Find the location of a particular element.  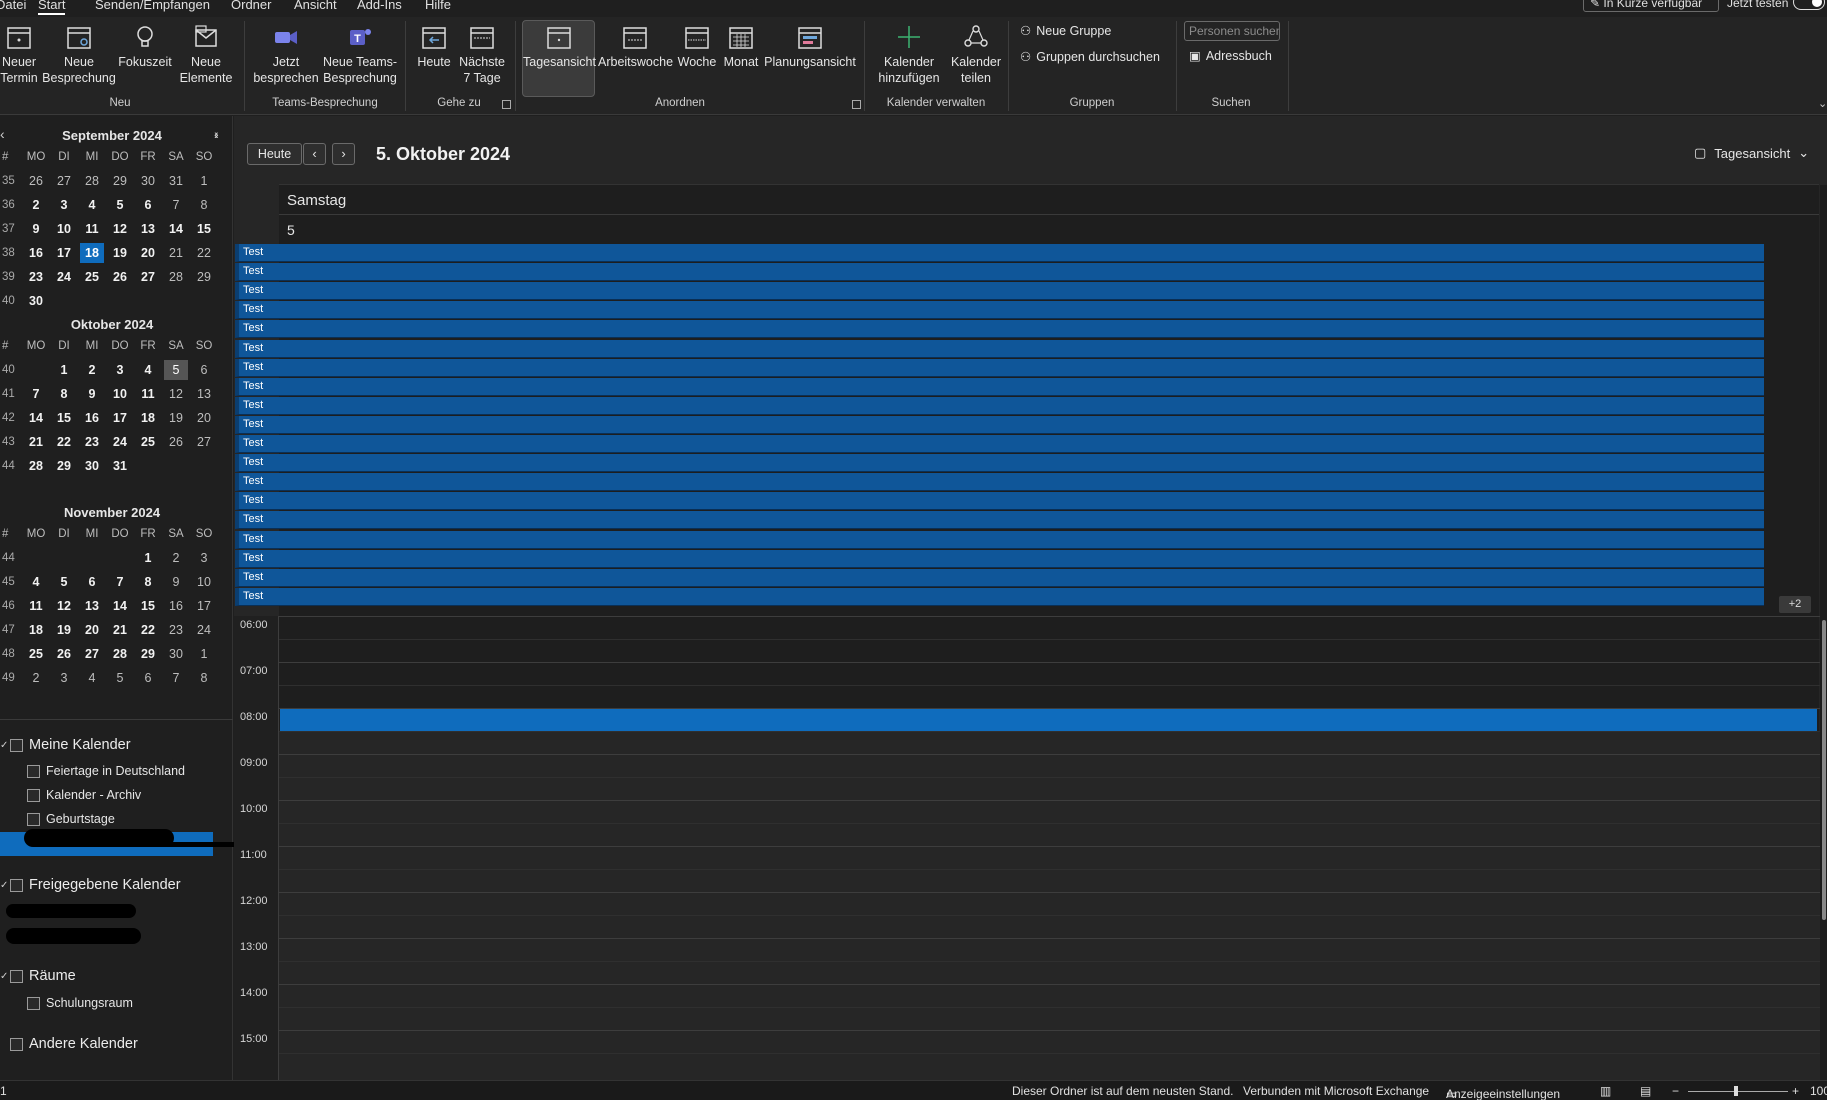

mini-calendar-day: 12 is located at coordinates (120, 229).